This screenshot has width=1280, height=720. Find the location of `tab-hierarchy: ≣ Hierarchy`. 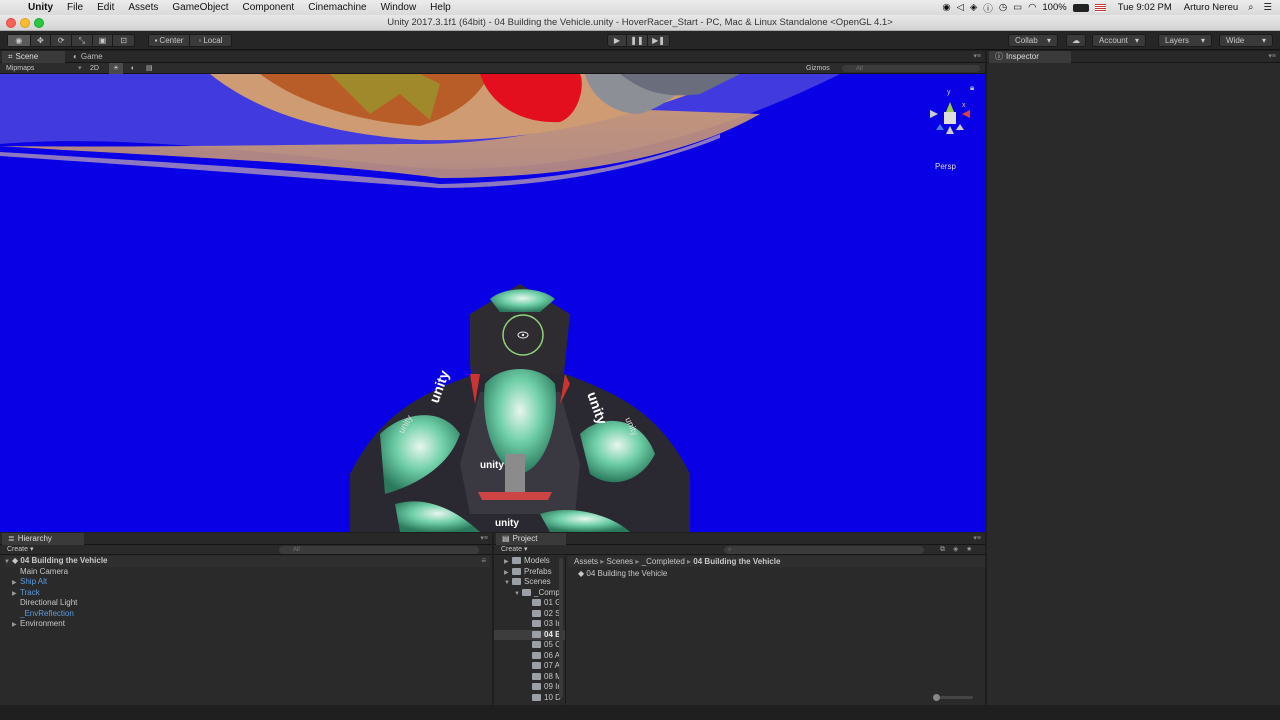

tab-hierarchy: ≣ Hierarchy is located at coordinates (43, 539).